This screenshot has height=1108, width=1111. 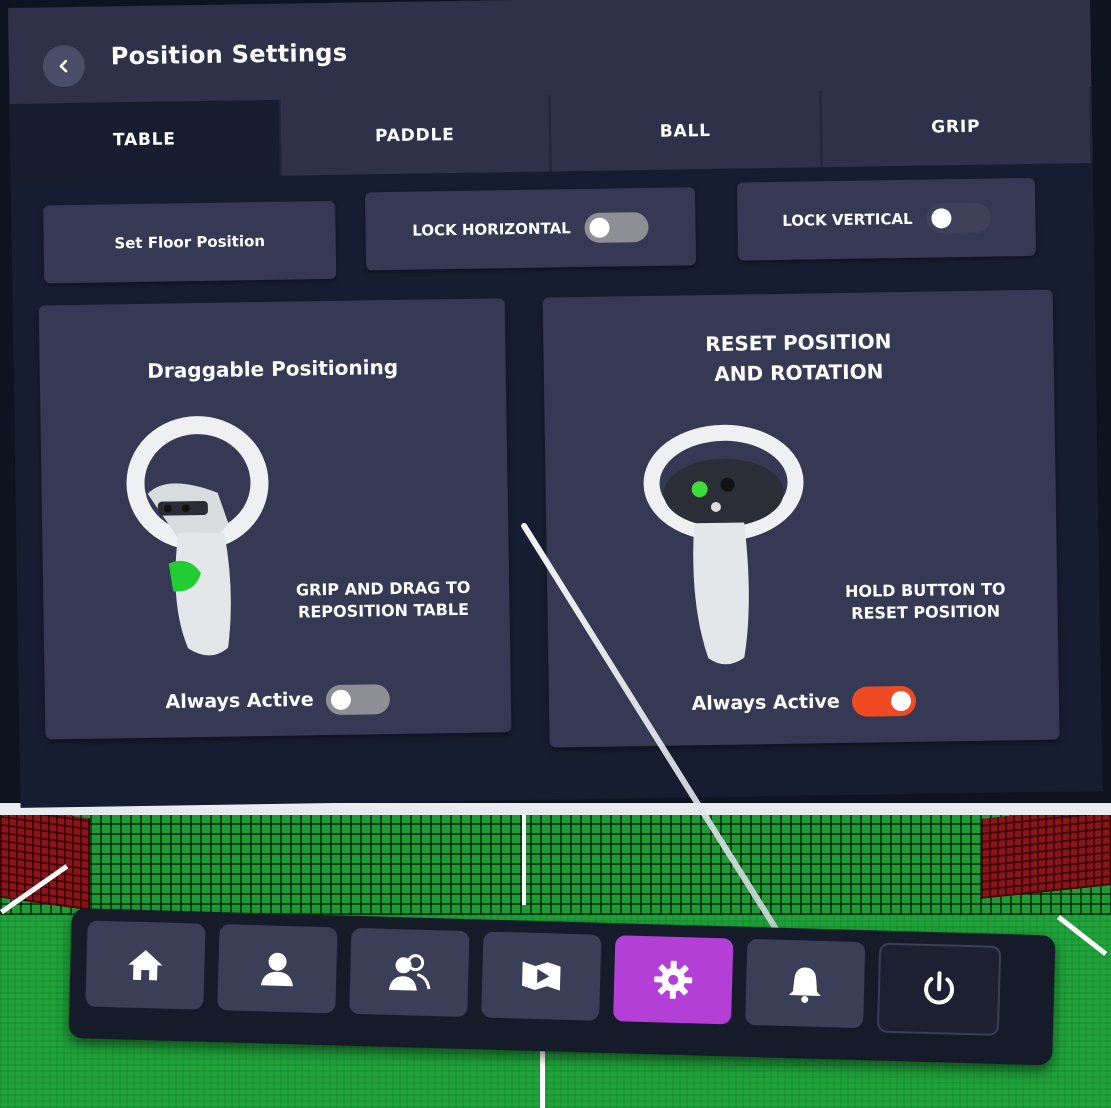 I want to click on lock-horizontal-control: LOCK HORIZONTAL, so click(x=530, y=229).